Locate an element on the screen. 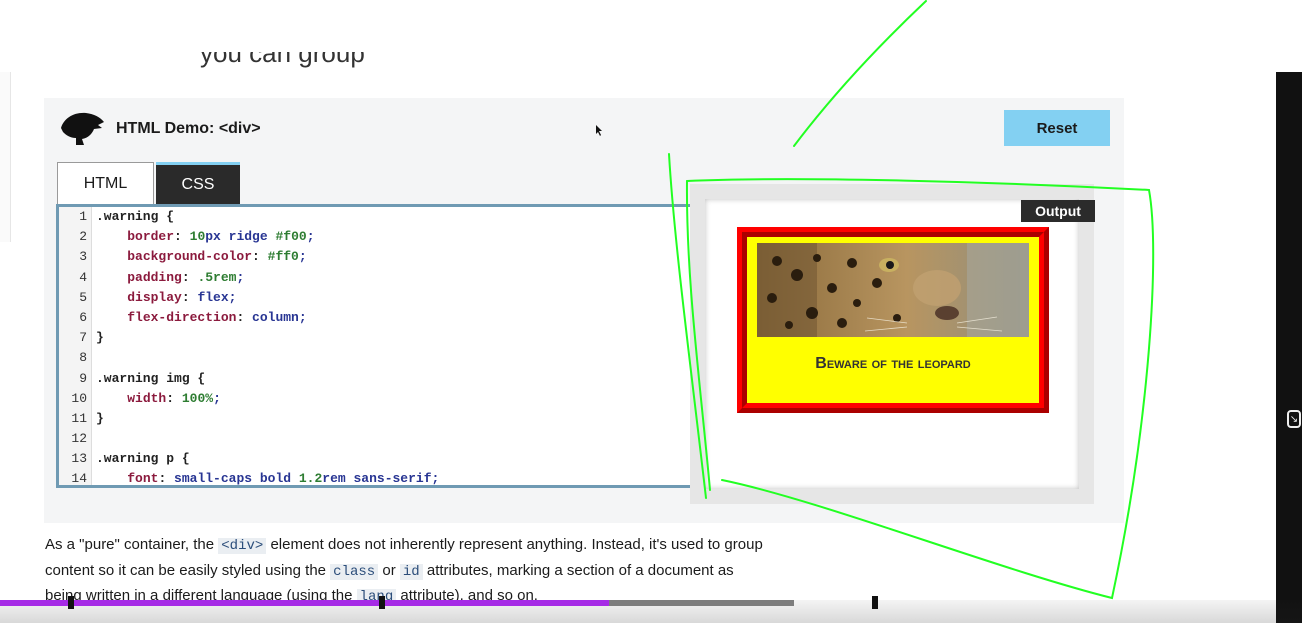 Image resolution: width=1302 pixels, height=623 pixels. leopard-image is located at coordinates (893, 290).